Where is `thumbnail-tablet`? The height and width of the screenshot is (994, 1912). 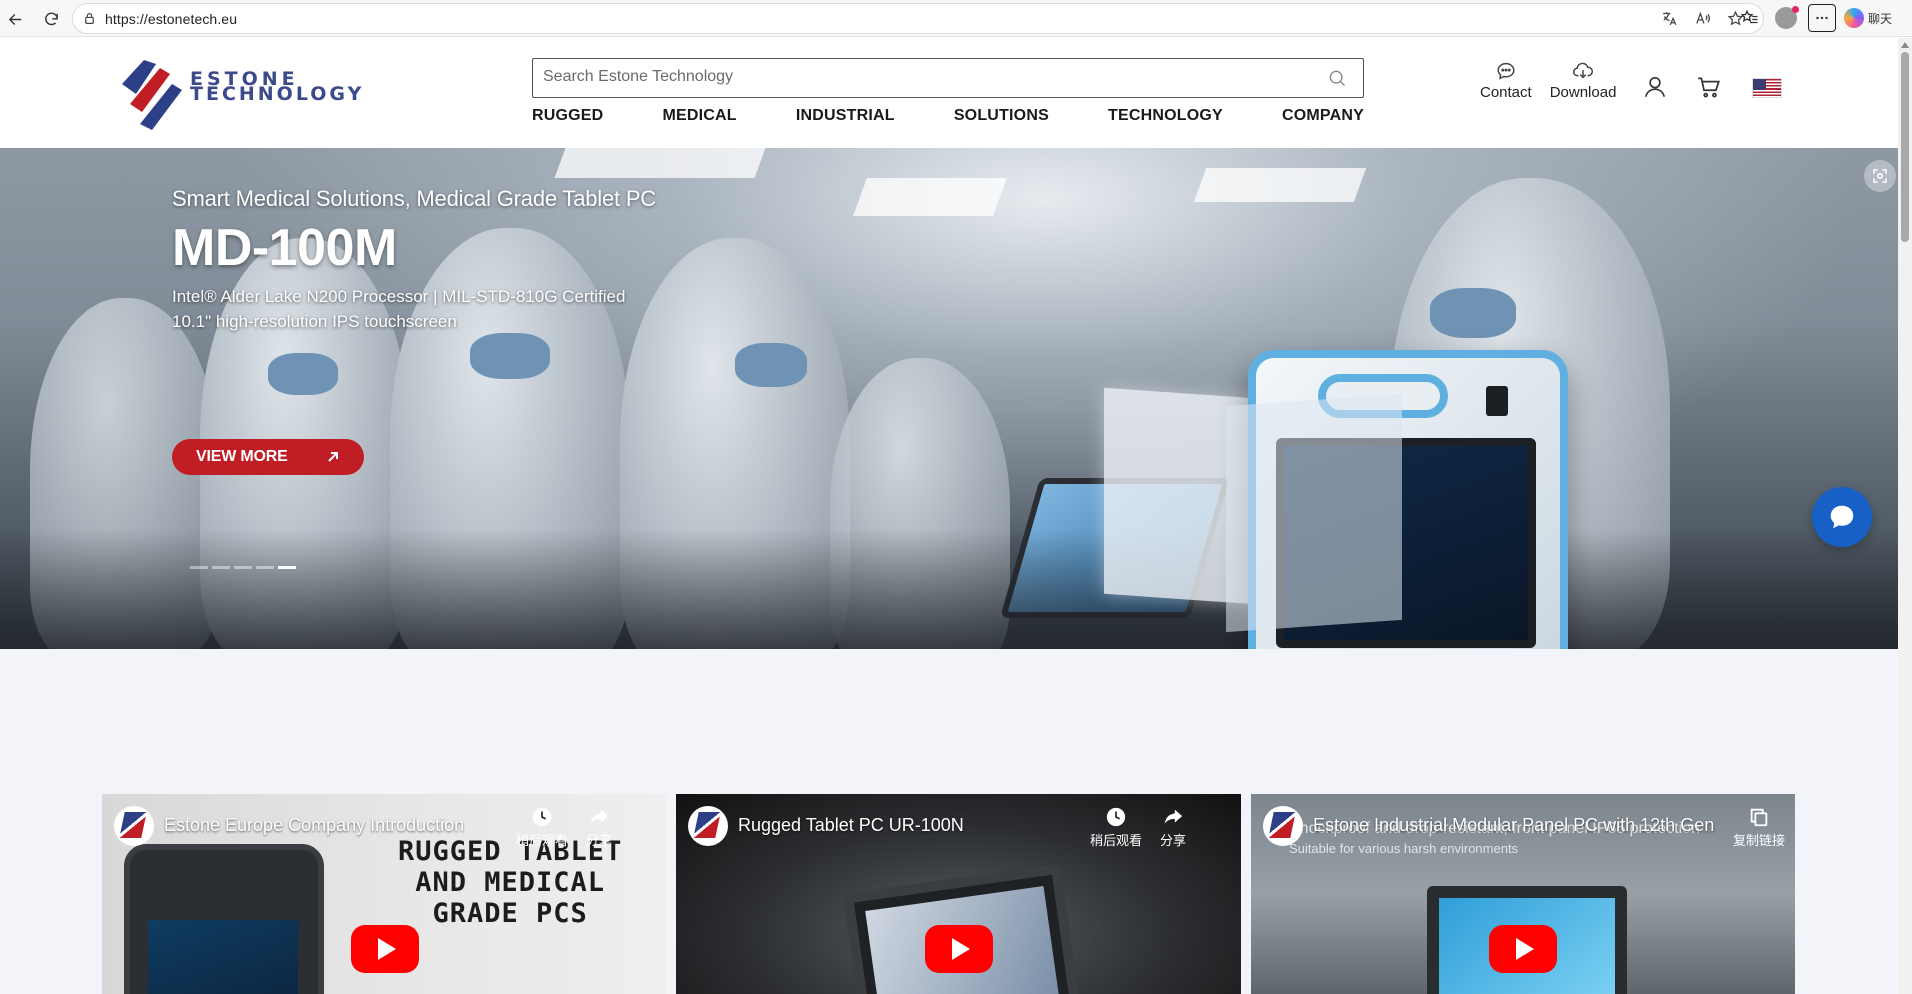 thumbnail-tablet is located at coordinates (224, 919).